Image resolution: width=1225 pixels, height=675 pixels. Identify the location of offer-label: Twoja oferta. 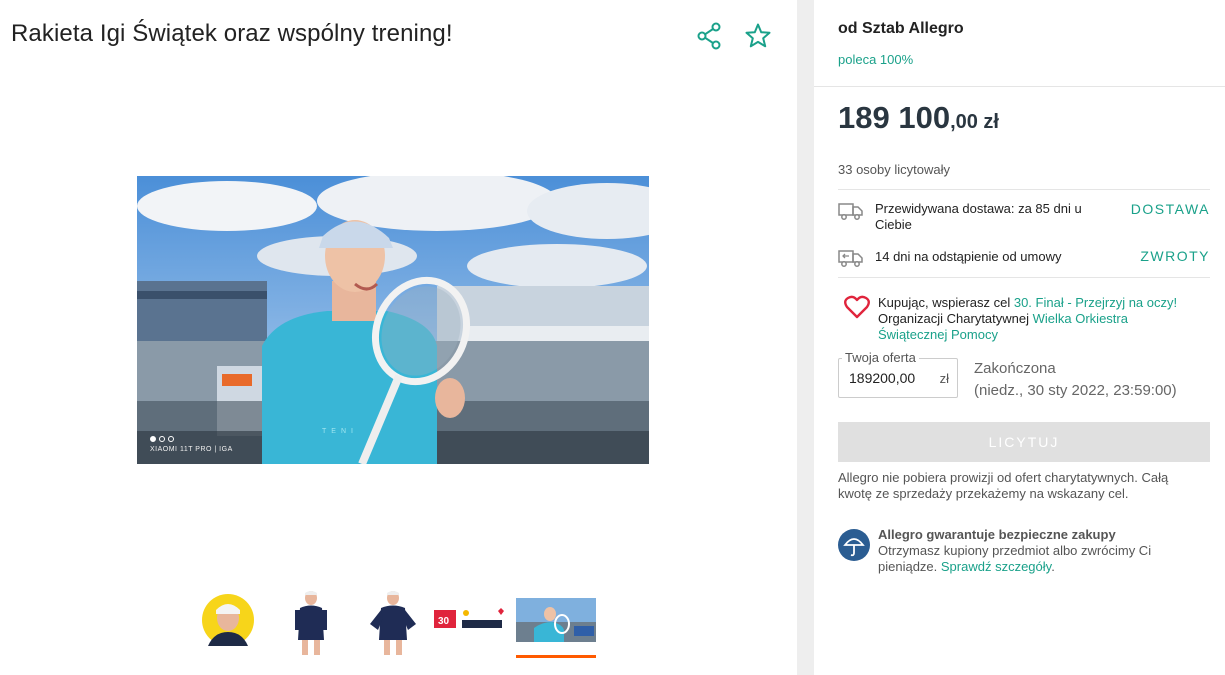
(880, 357).